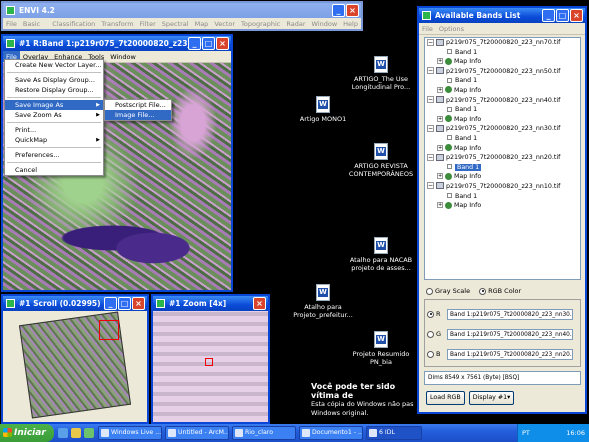  Describe the element at coordinates (502, 129) in the screenshot. I see `tree-file-item: − p219r075_7t20000820_z23_nn30.tif` at that location.